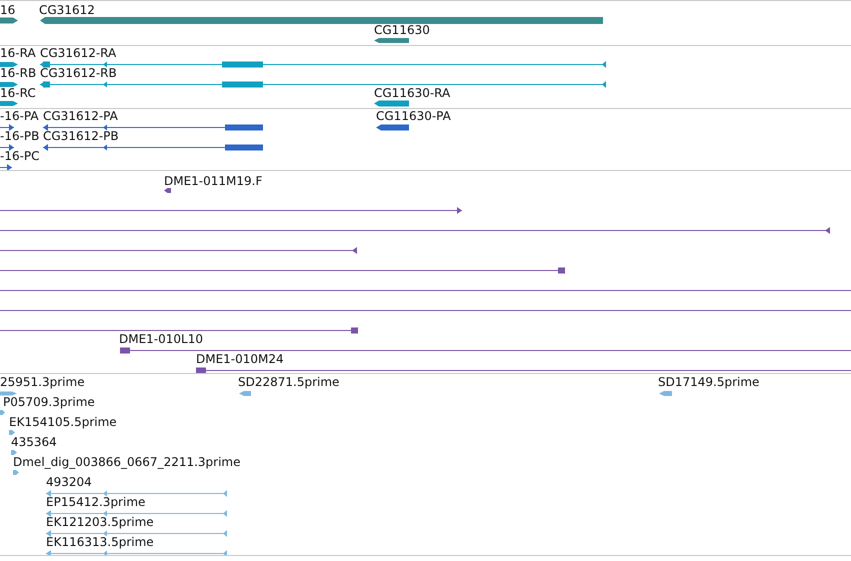 The width and height of the screenshot is (851, 561). Describe the element at coordinates (240, 359) in the screenshot. I see `feature-label: DME1-010M24` at that location.